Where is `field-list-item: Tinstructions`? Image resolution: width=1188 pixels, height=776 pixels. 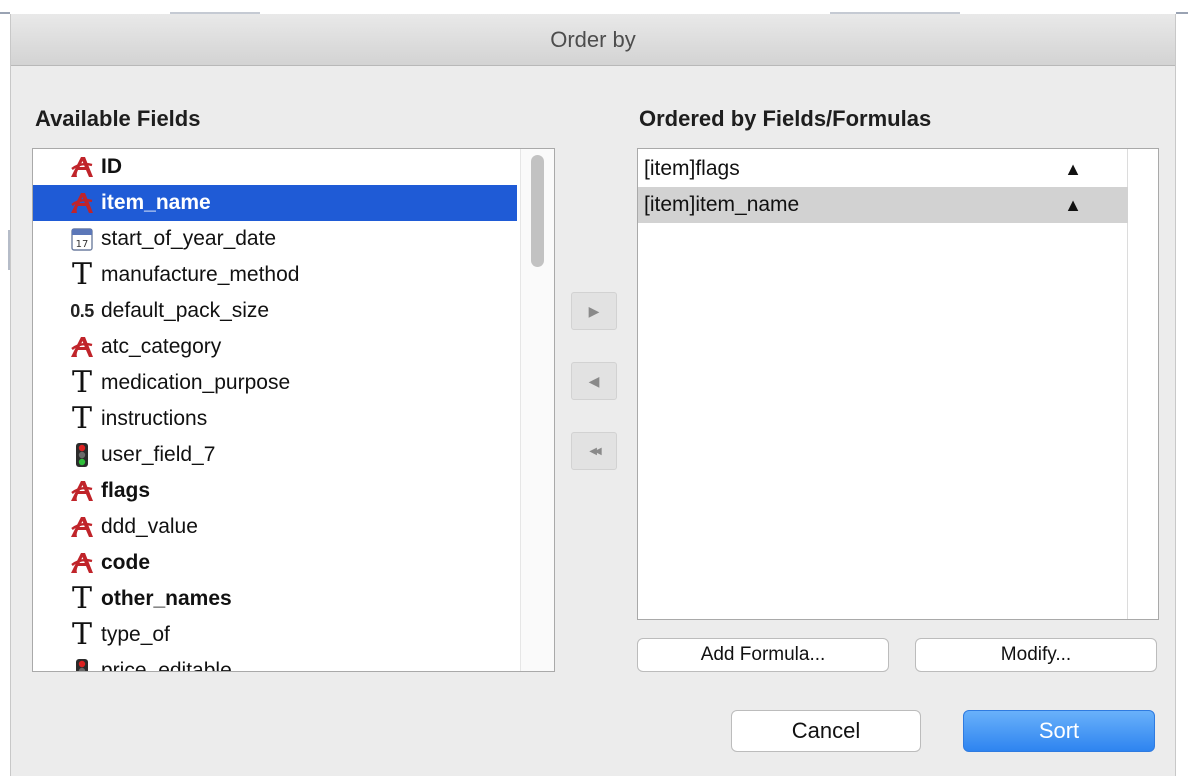 field-list-item: Tinstructions is located at coordinates (275, 419).